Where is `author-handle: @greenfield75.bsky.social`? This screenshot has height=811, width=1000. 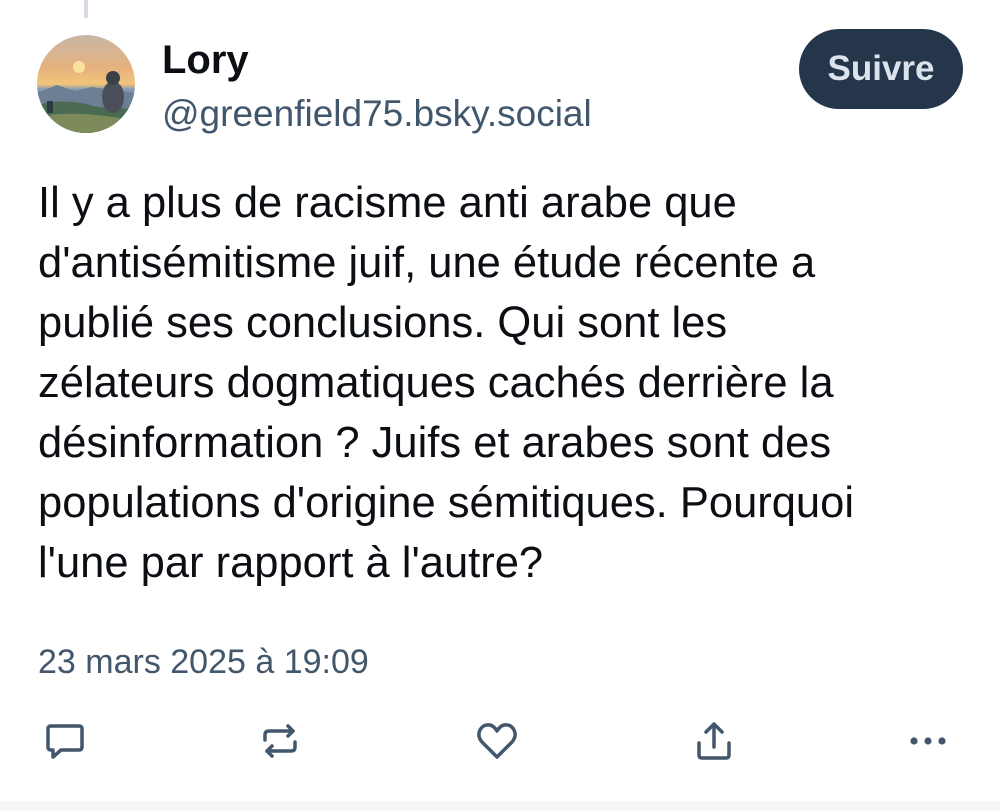
author-handle: @greenfield75.bsky.social is located at coordinates (377, 114).